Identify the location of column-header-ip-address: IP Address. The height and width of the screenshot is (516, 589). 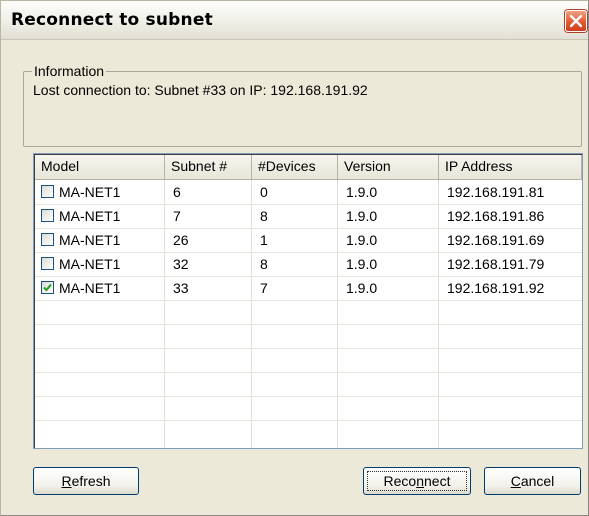
(510, 167).